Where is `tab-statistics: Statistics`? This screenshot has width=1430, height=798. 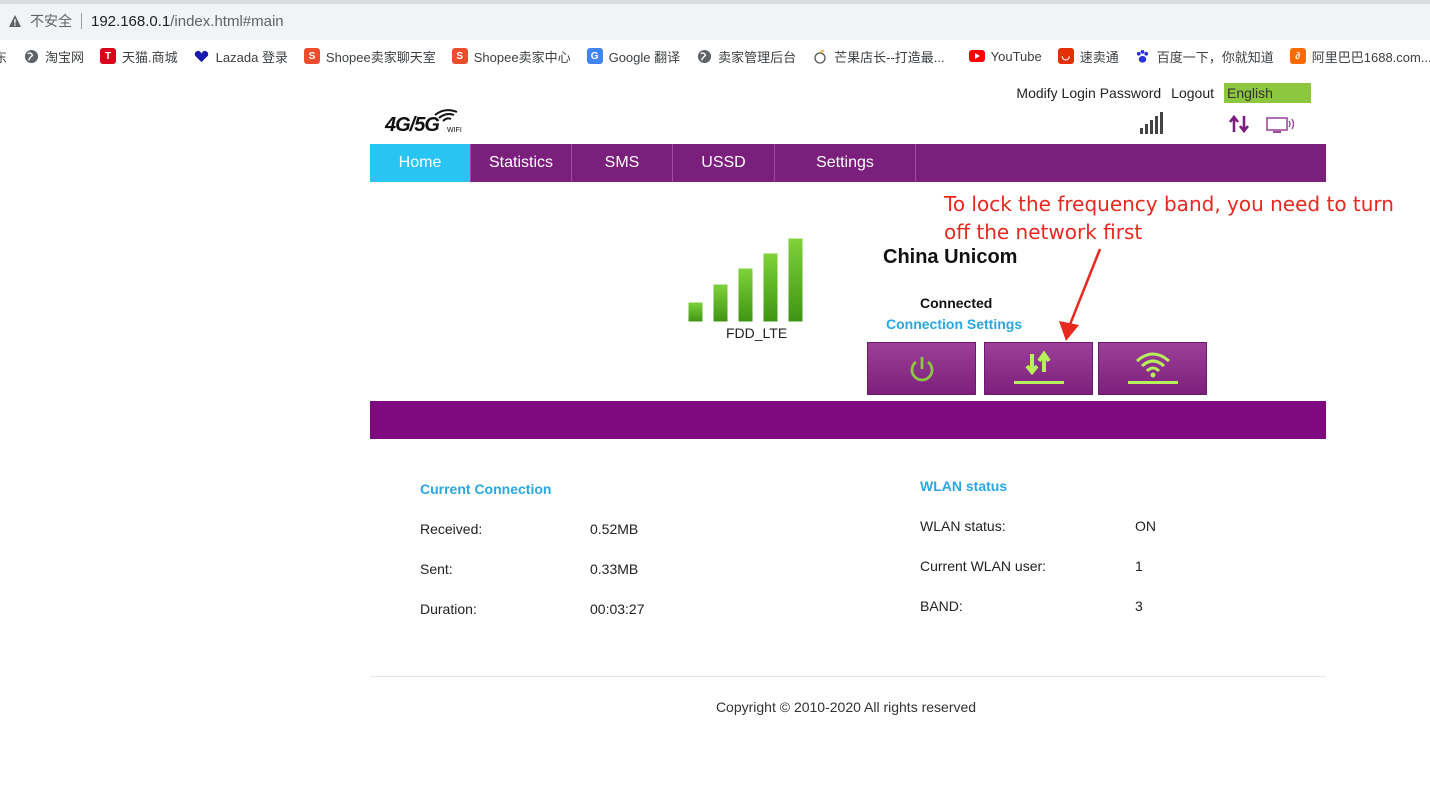 tab-statistics: Statistics is located at coordinates (521, 163).